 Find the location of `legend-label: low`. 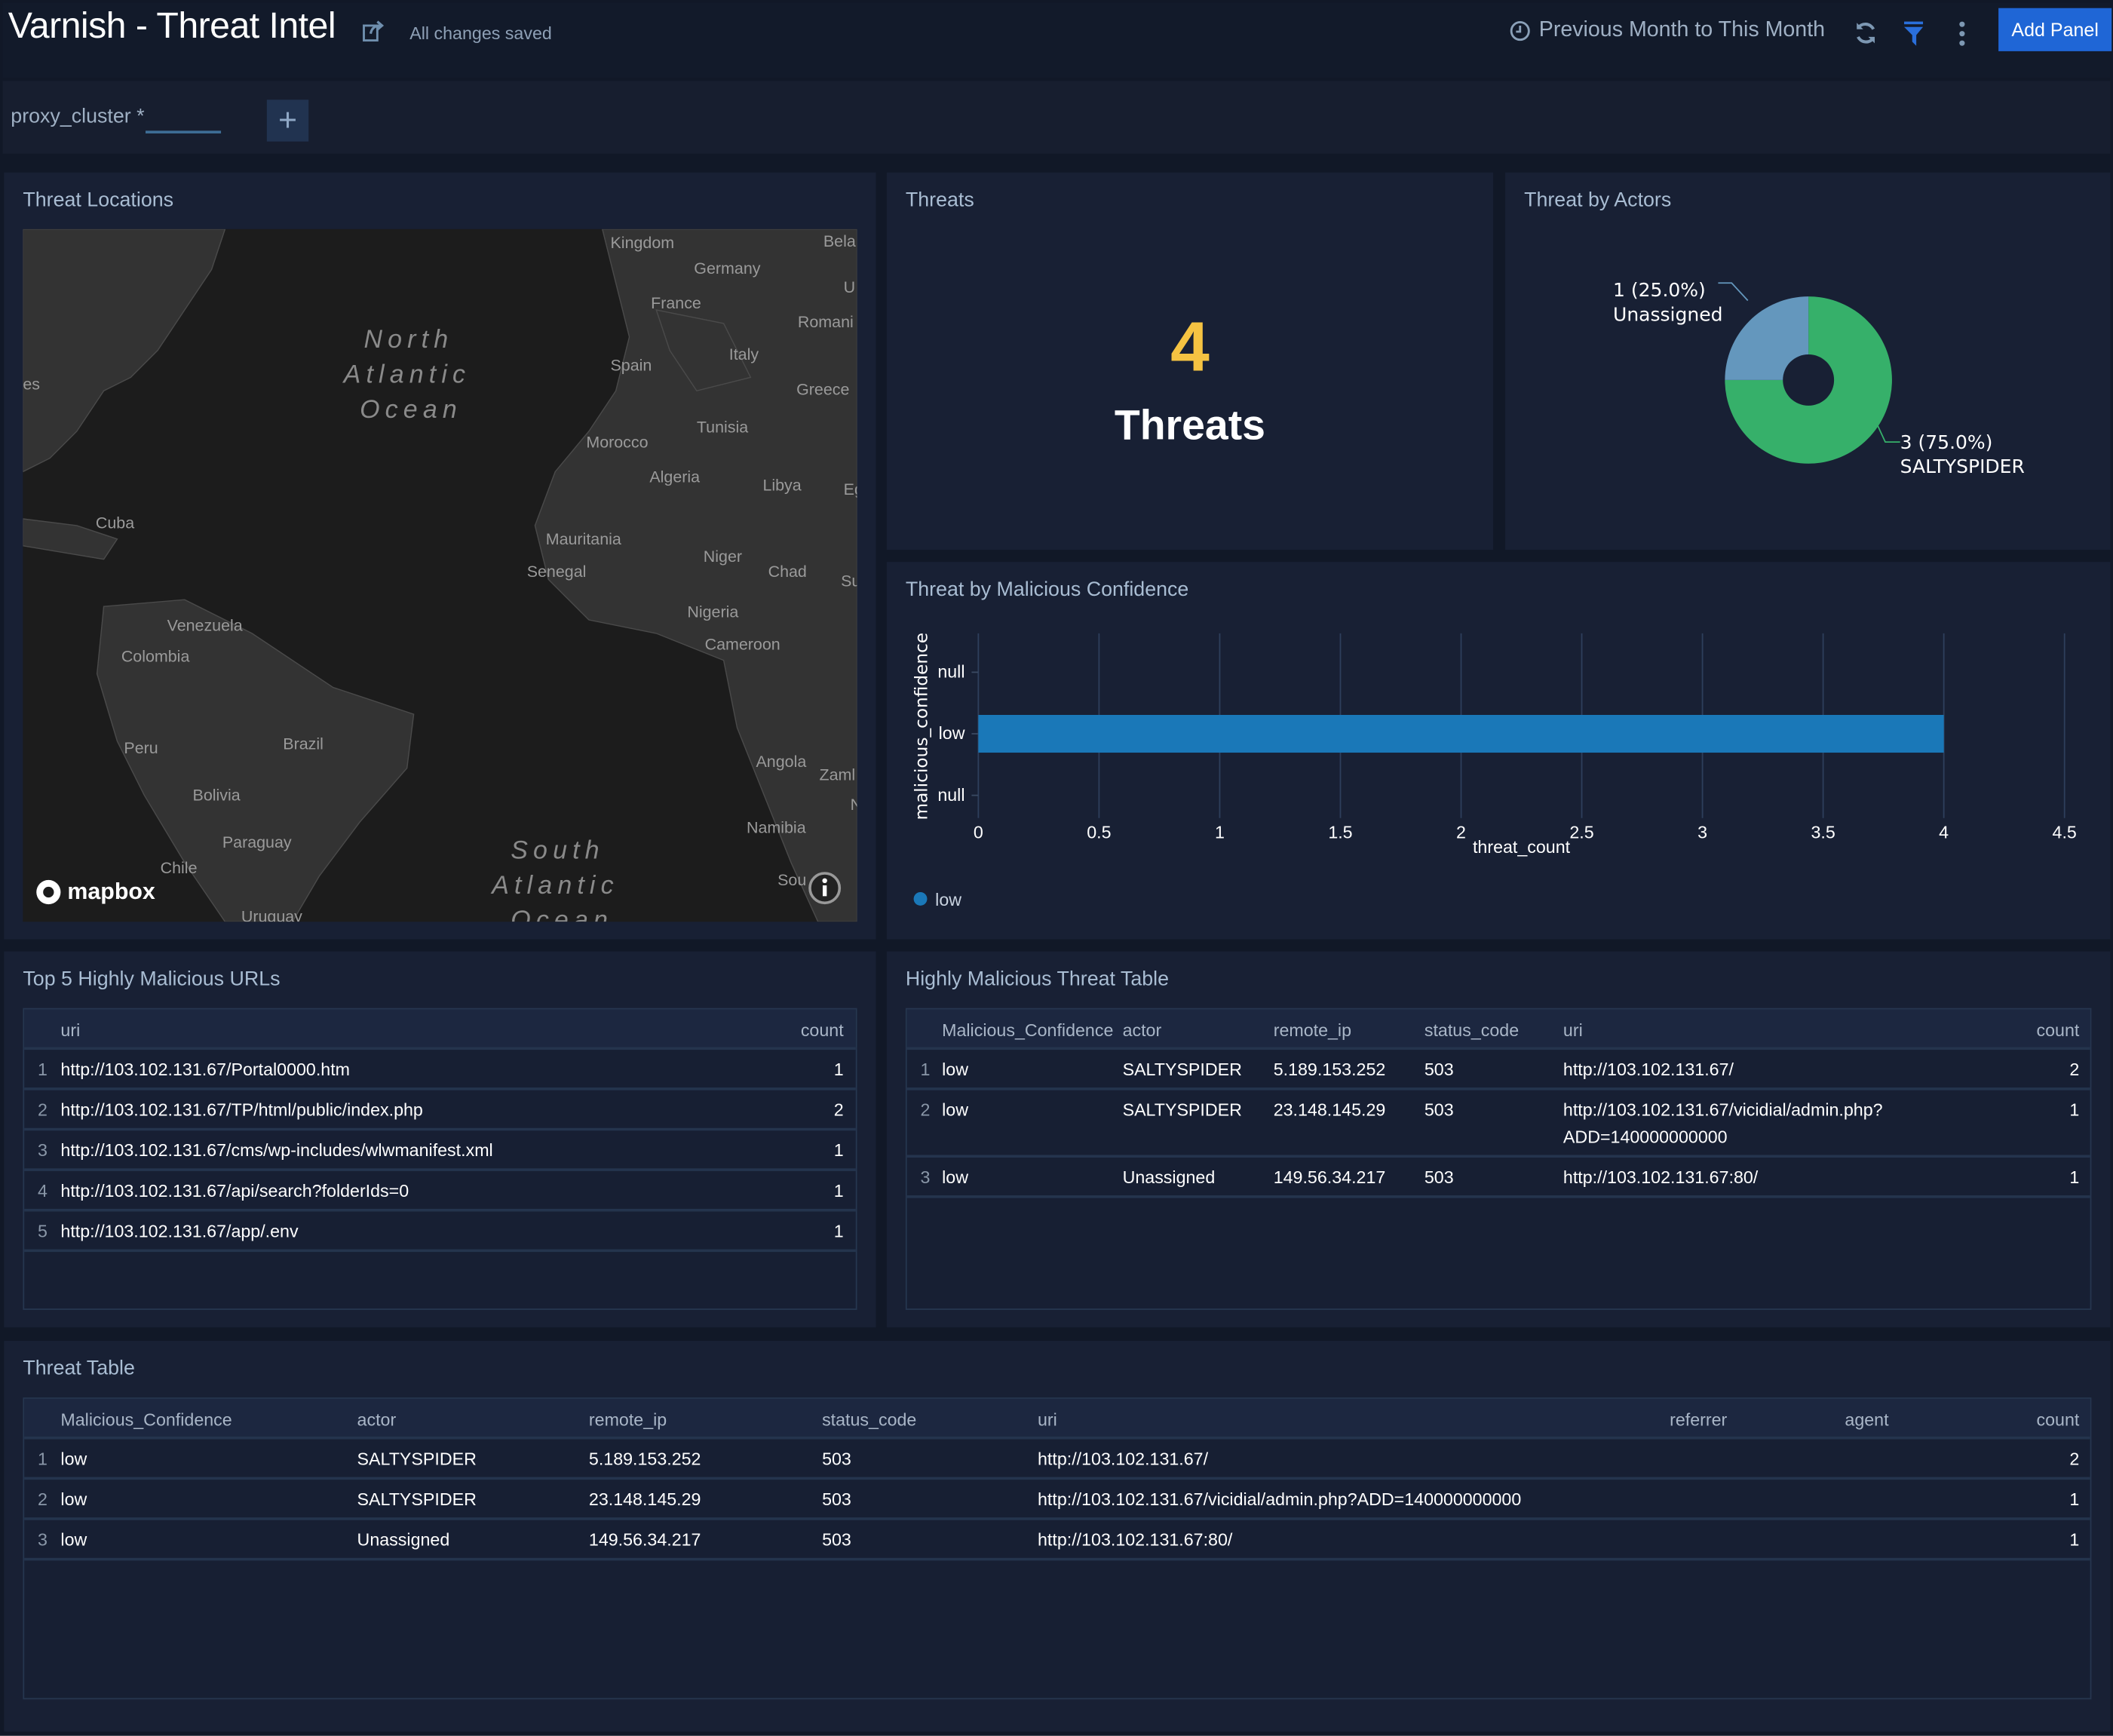

legend-label: low is located at coordinates (948, 900).